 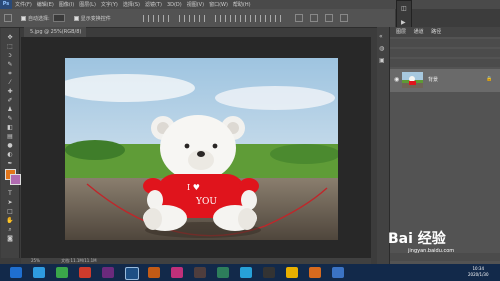 What do you see at coordinates (191, 18) in the screenshot?
I see `align-center-icon` at bounding box center [191, 18].